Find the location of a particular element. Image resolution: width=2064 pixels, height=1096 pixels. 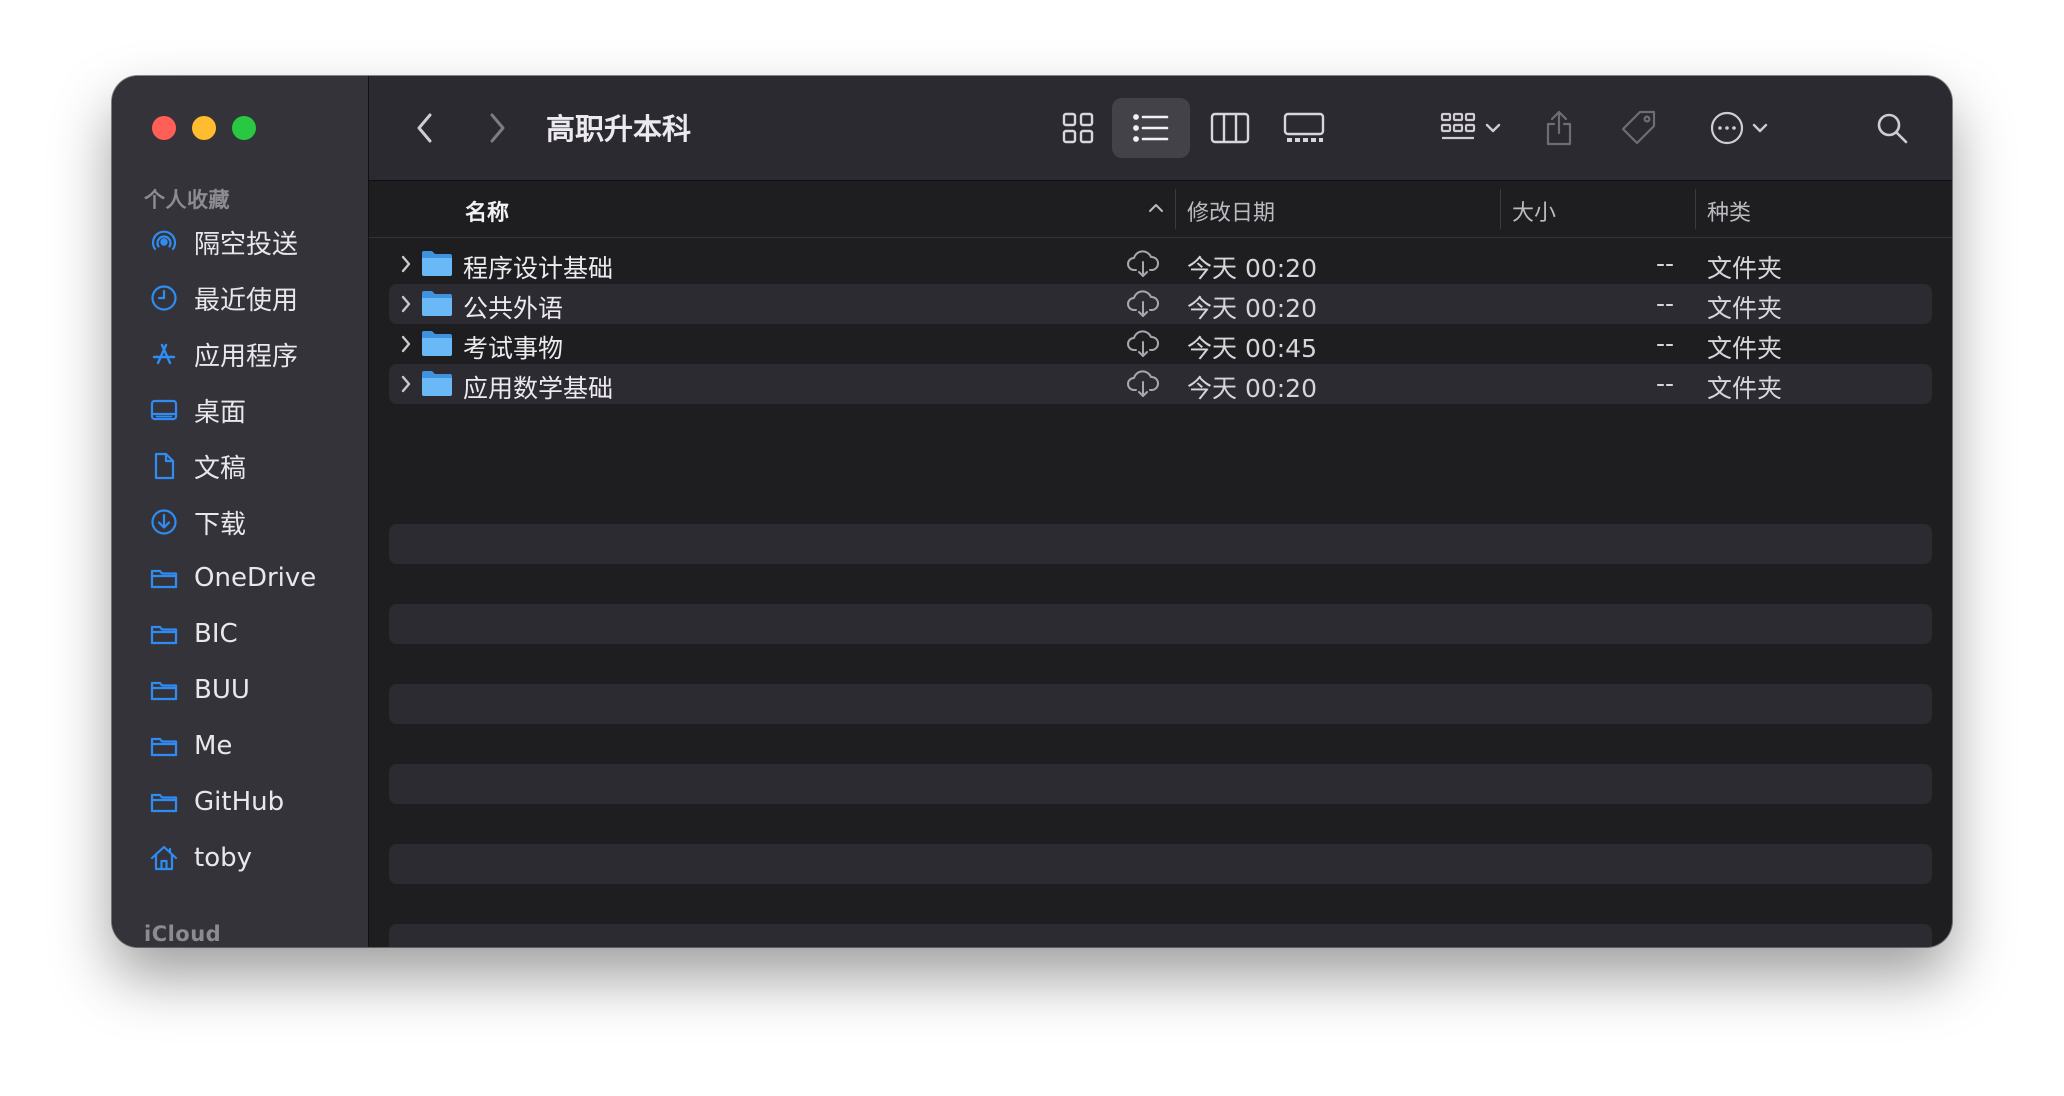

sidebar-item-me: Me is located at coordinates (240, 746).